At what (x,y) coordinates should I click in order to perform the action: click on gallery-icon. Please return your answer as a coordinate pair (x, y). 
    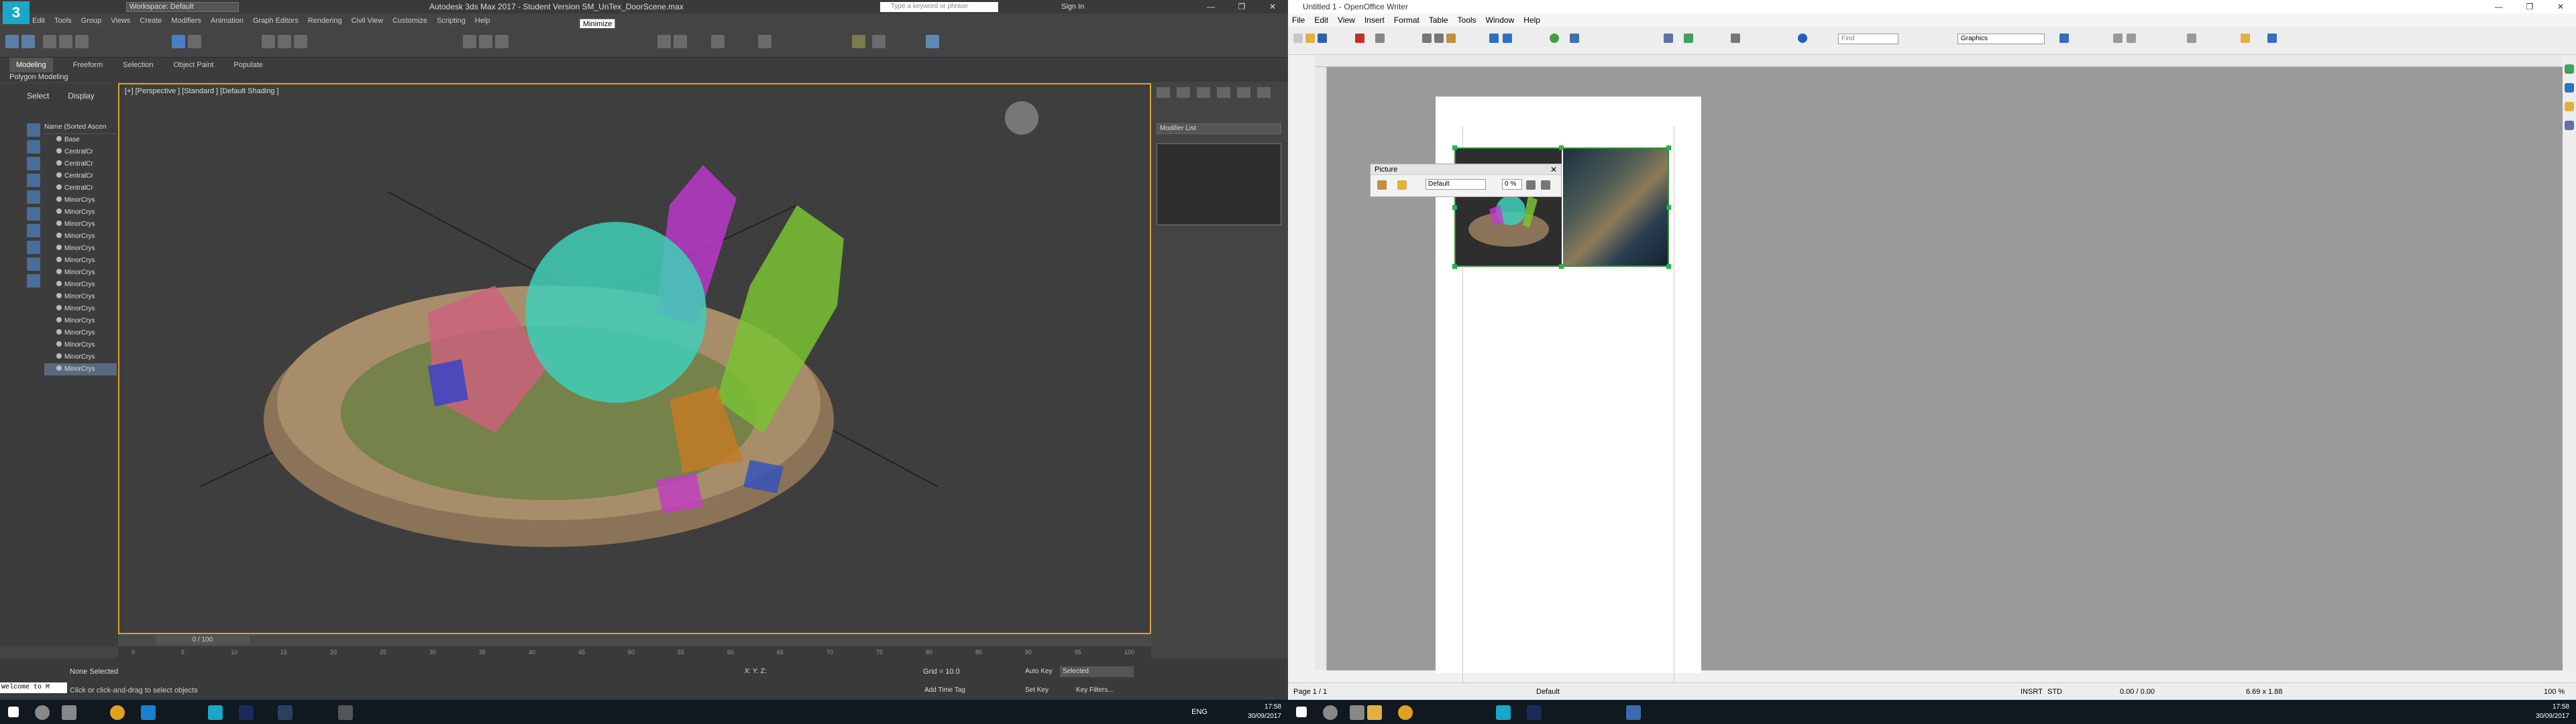
    Looking at the image, I should click on (2569, 106).